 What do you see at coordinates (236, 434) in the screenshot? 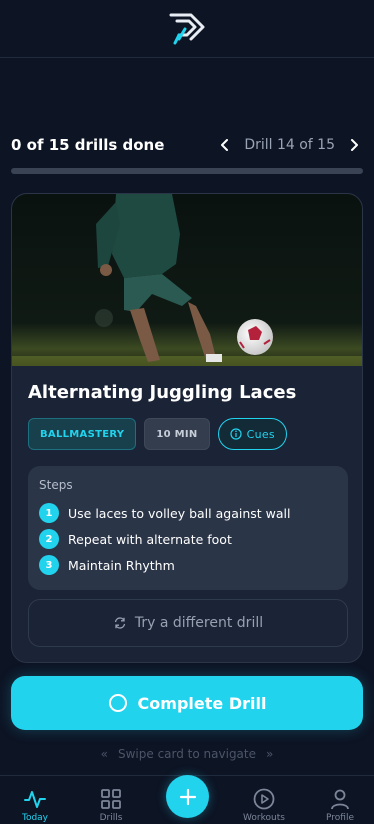
I see `info-icon` at bounding box center [236, 434].